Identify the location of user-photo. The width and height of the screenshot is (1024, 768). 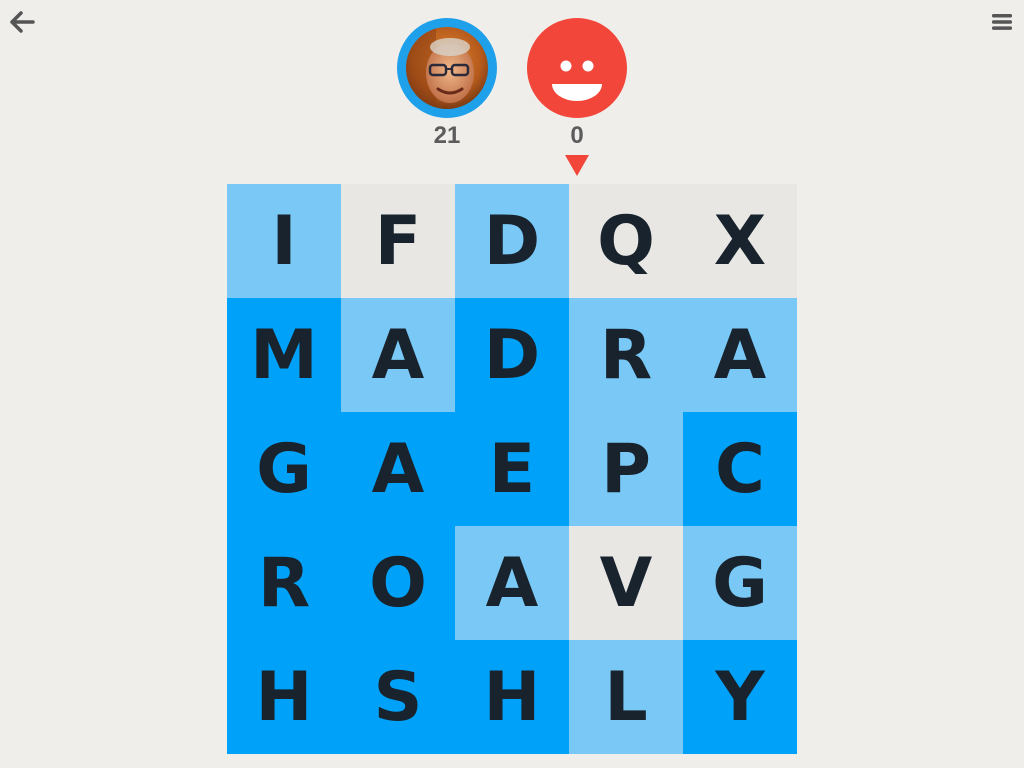
(447, 68).